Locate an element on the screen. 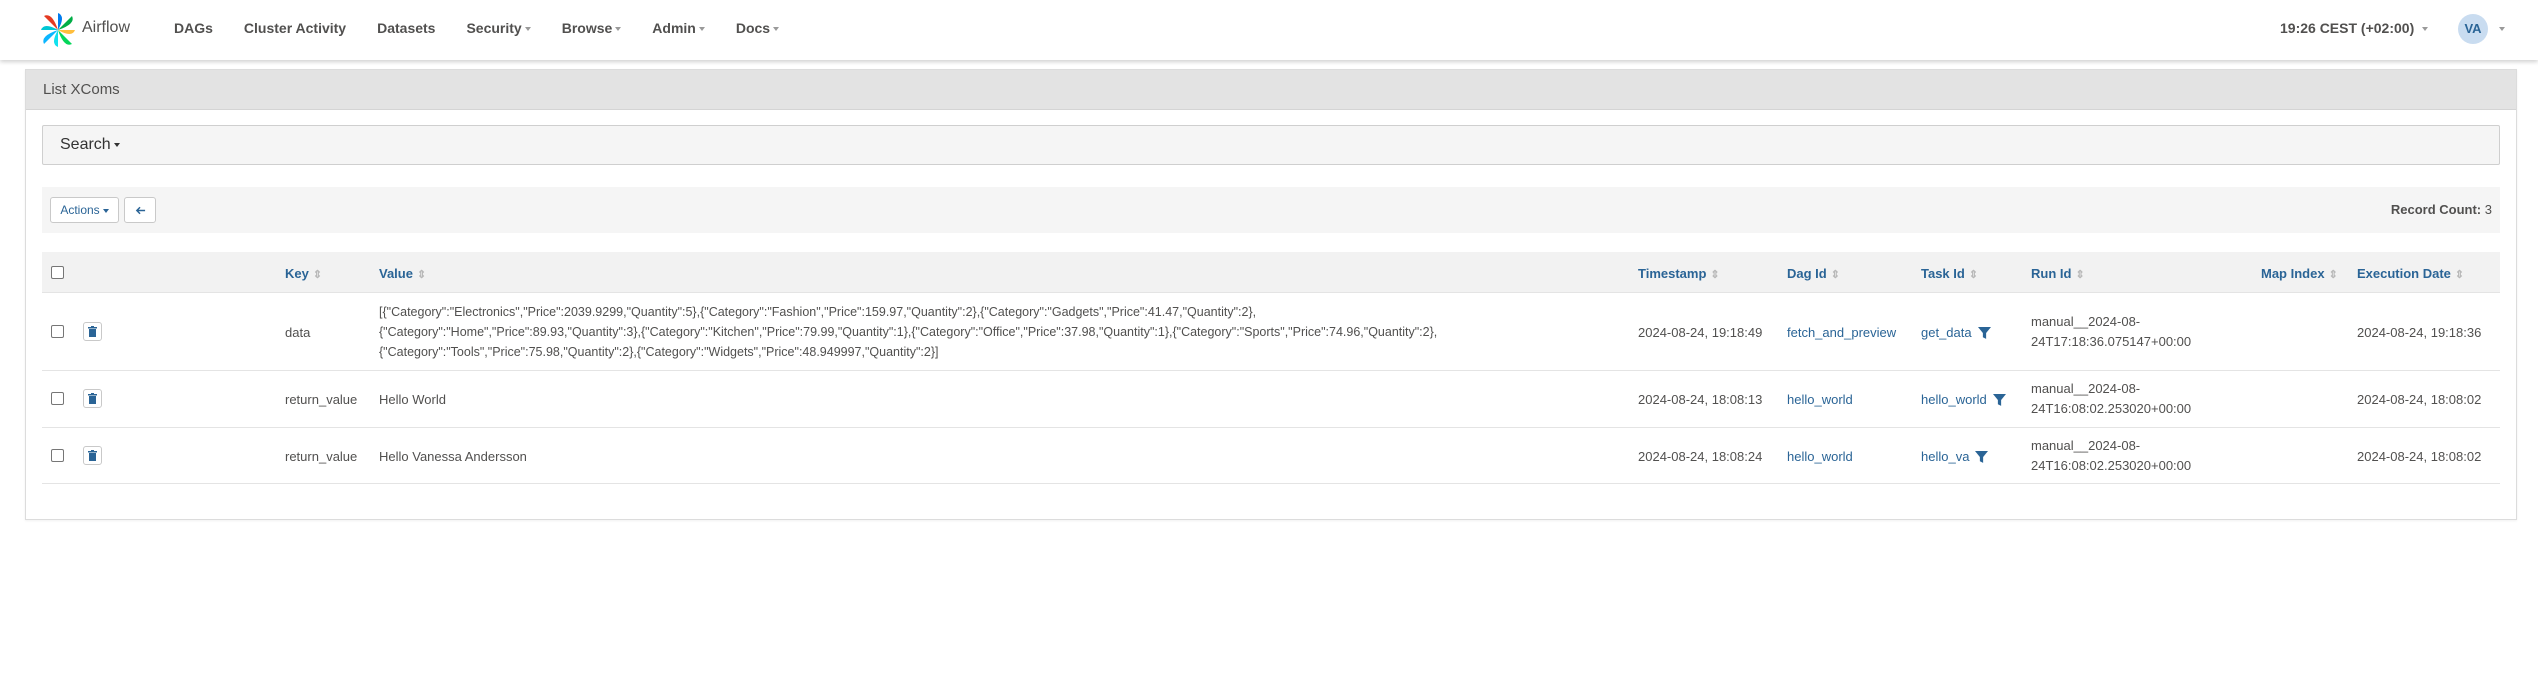 Image resolution: width=2538 pixels, height=677 pixels. column-header-key: Key ⇕ is located at coordinates (303, 273).